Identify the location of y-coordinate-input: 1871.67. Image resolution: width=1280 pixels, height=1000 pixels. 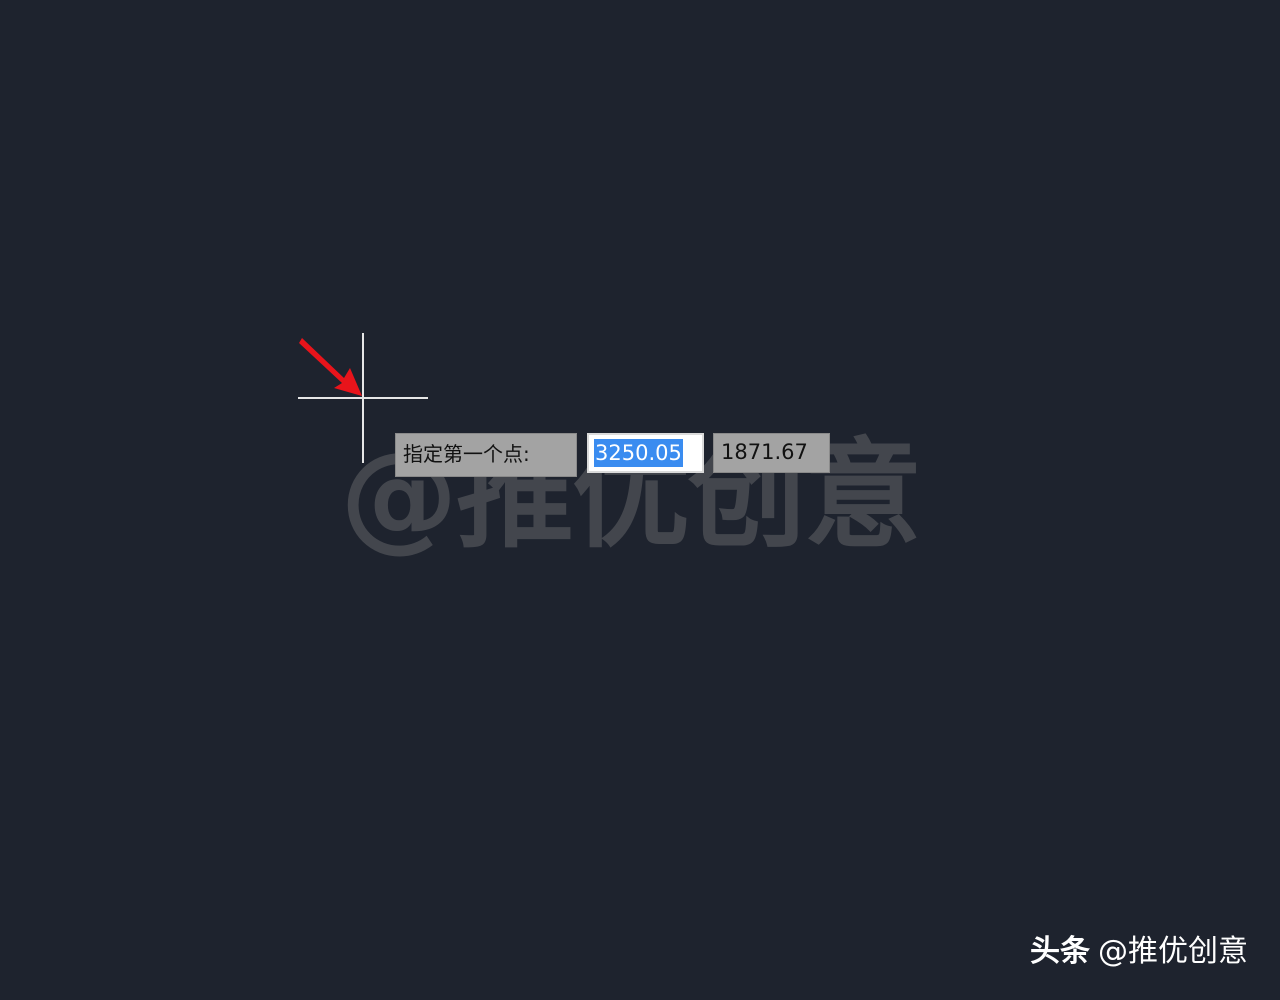
(771, 453).